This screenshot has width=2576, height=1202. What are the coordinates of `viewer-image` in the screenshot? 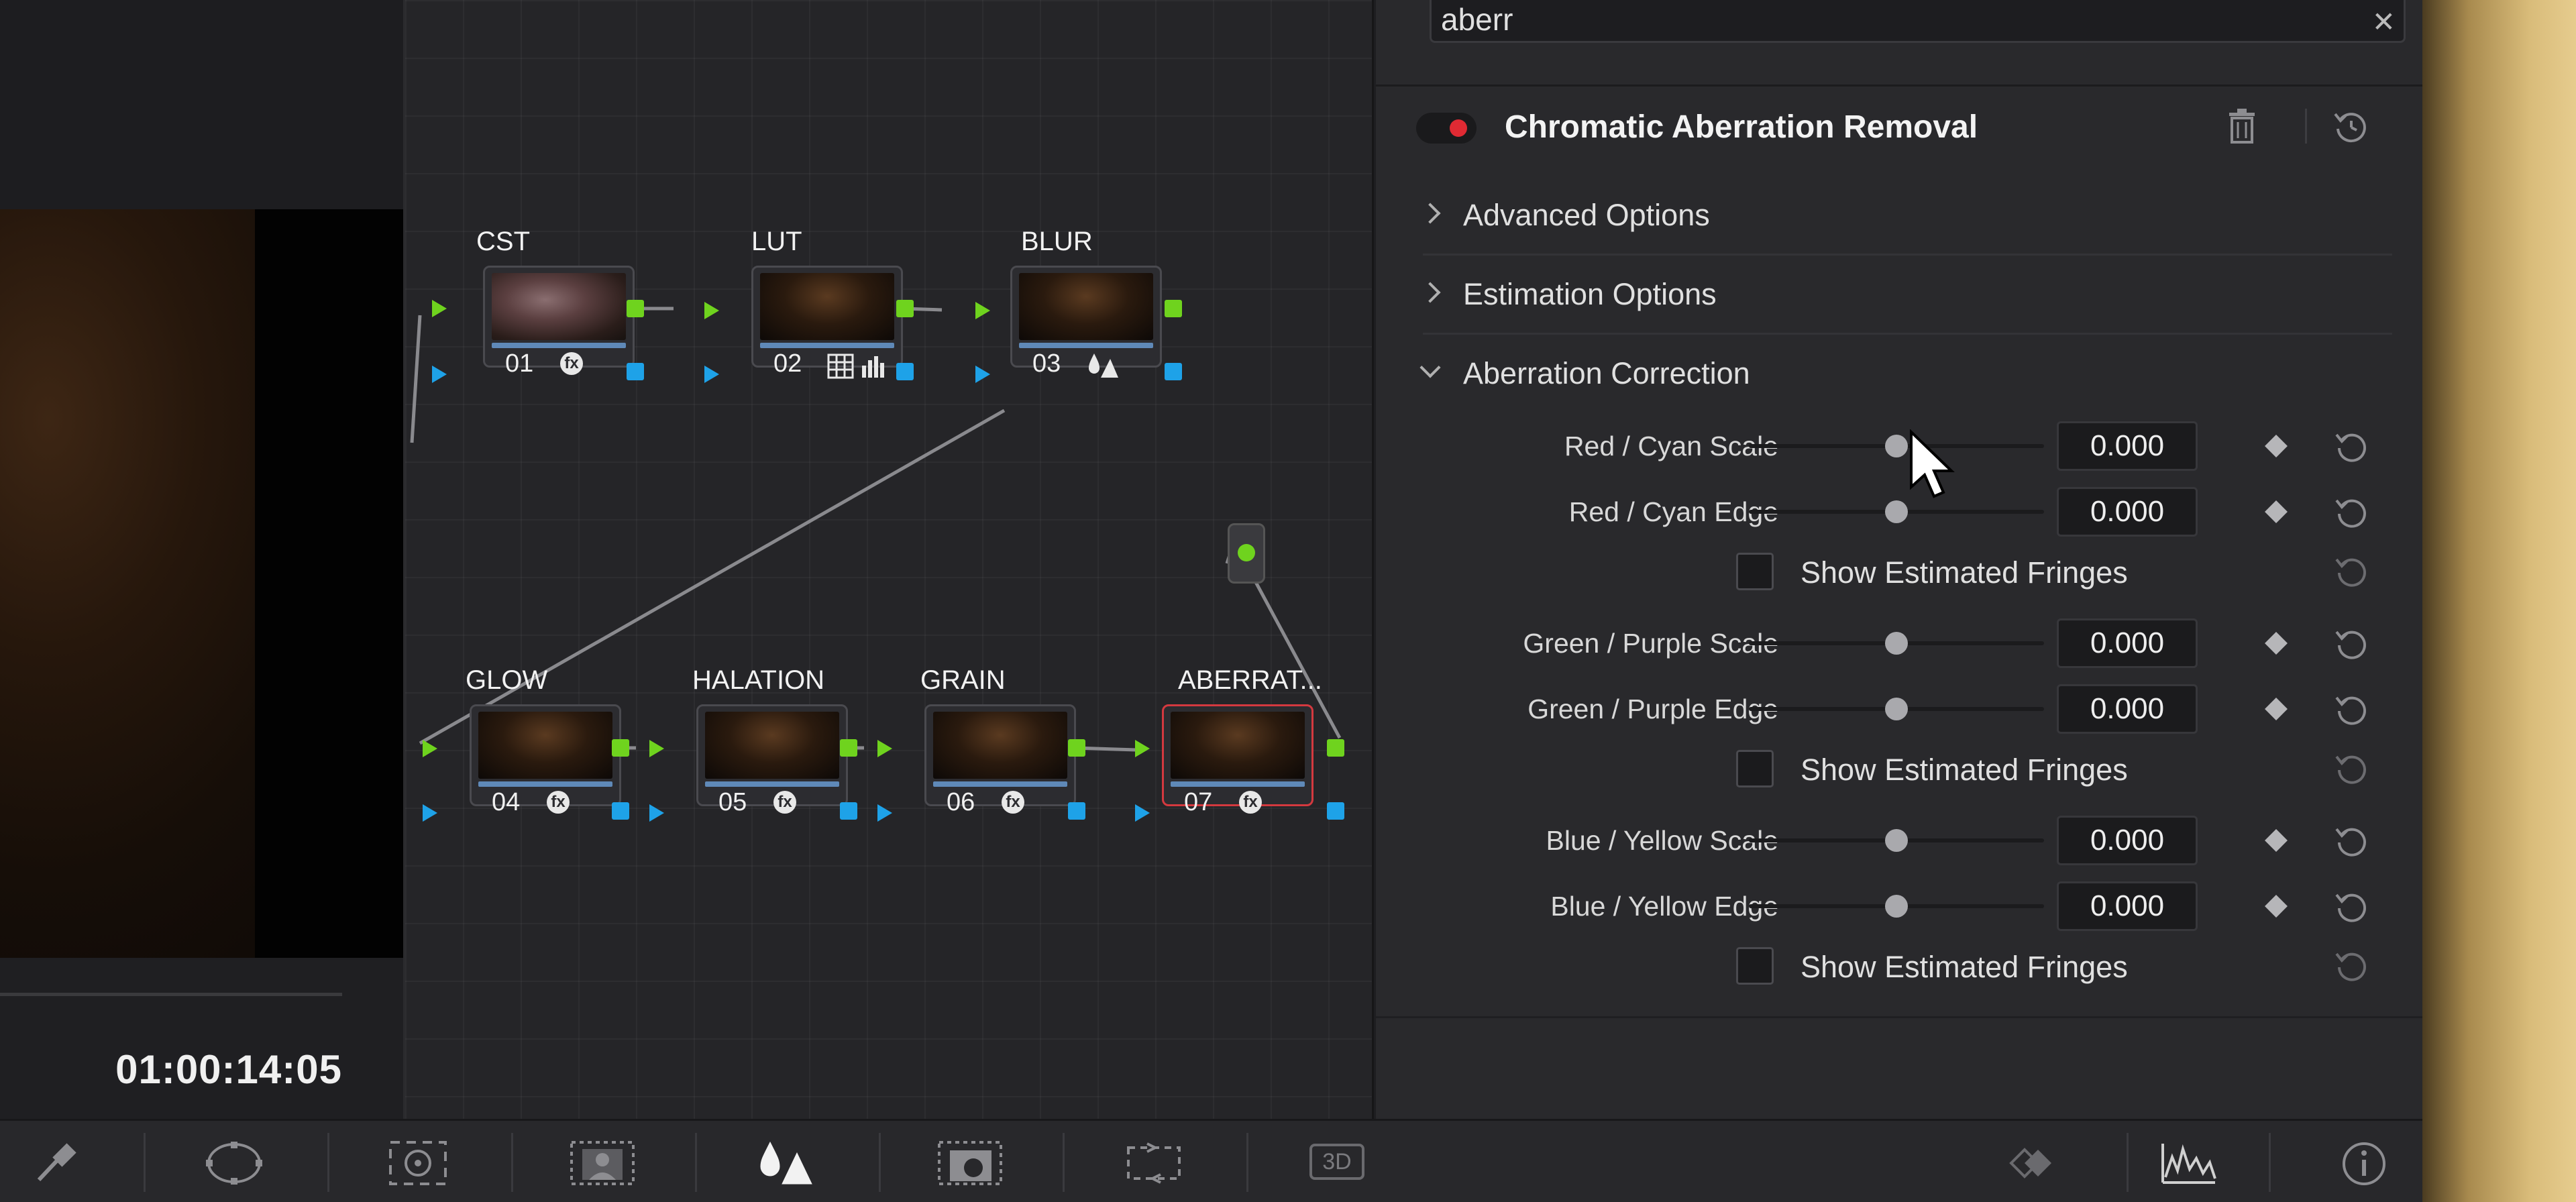 It's located at (201, 583).